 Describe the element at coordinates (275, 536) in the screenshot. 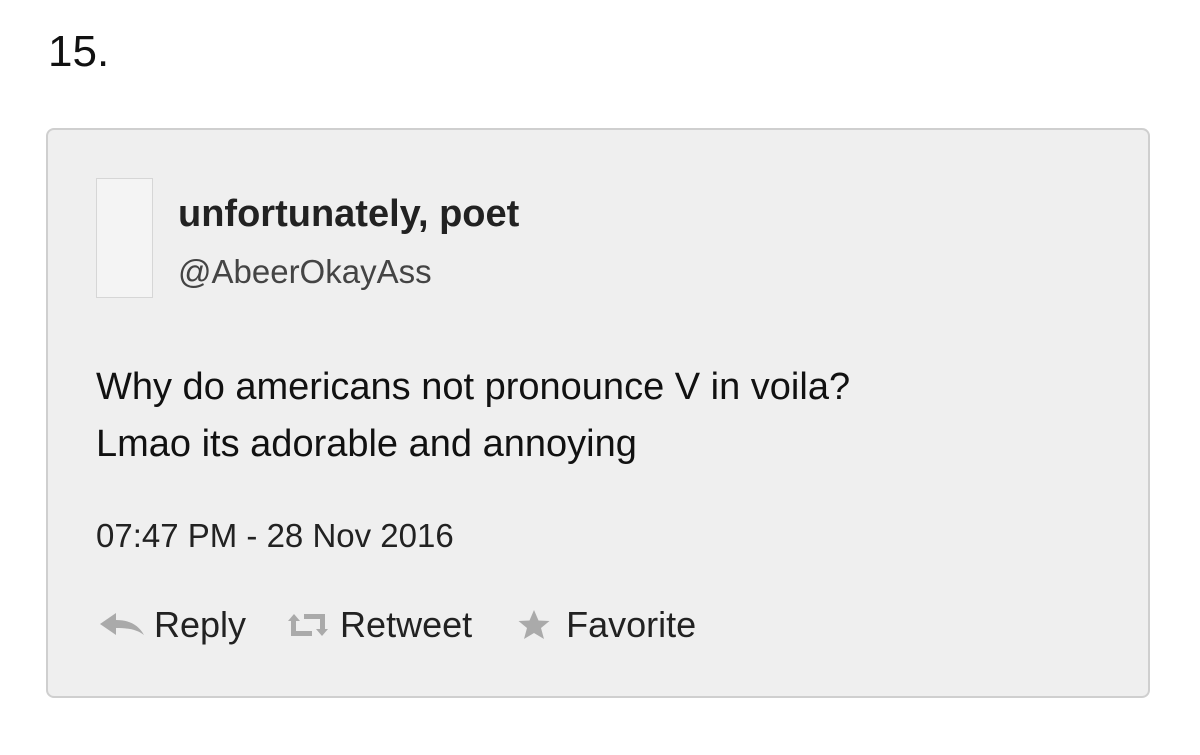

I see `timestamp: 07:47 PM - 28 Nov 2016` at that location.